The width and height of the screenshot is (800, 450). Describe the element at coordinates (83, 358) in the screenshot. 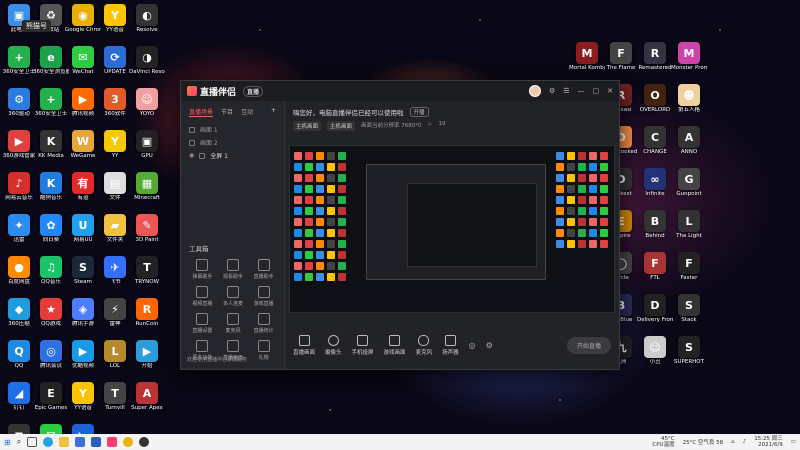

I see `desktop-icon: ▶ 优酷视频` at that location.